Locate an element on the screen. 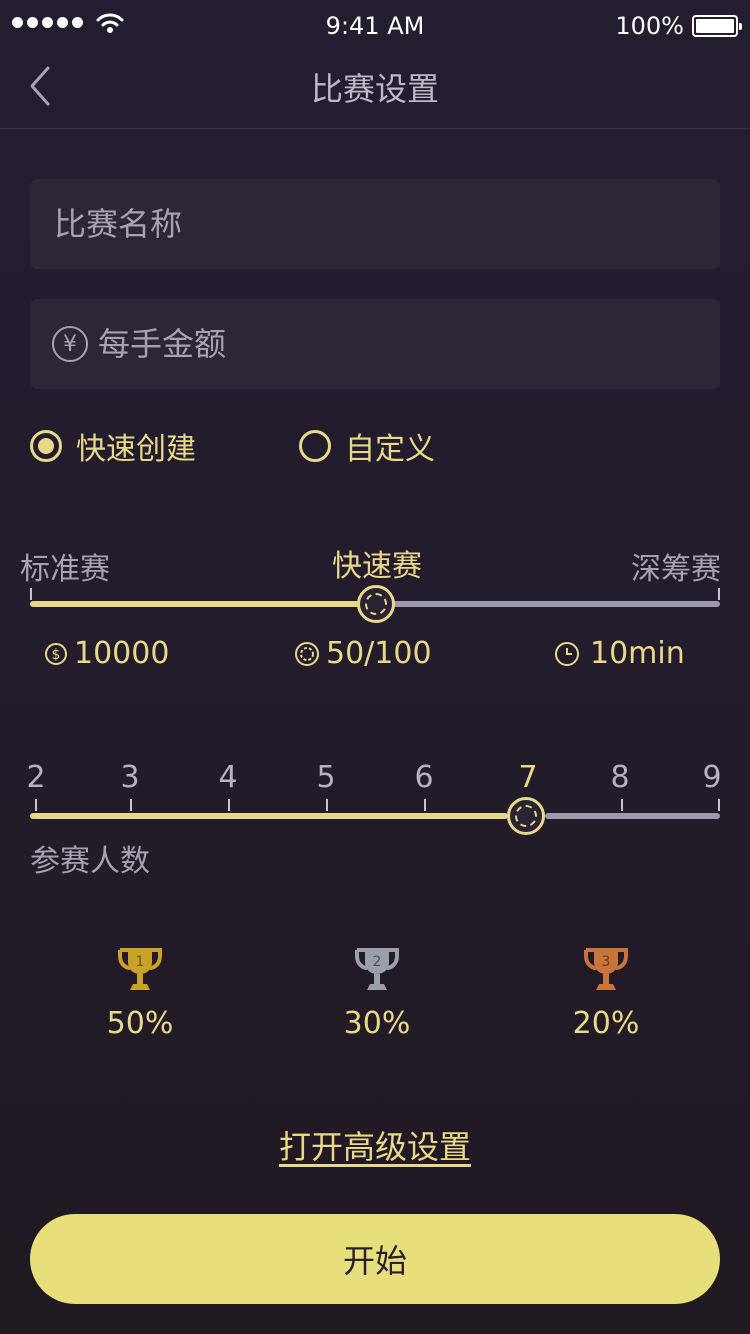 The width and height of the screenshot is (750, 1334). advanced-settings-row: 打开高级设置 is located at coordinates (375, 1145).